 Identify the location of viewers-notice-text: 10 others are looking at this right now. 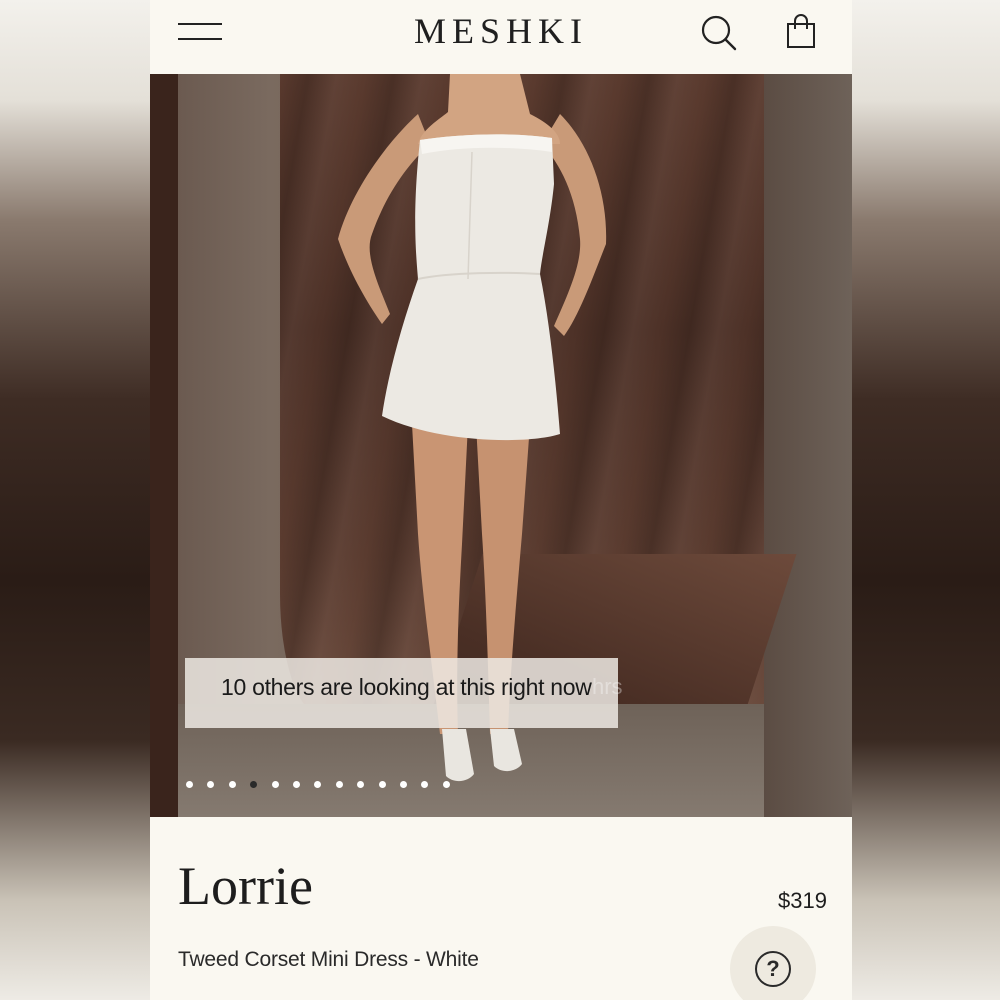
(406, 687).